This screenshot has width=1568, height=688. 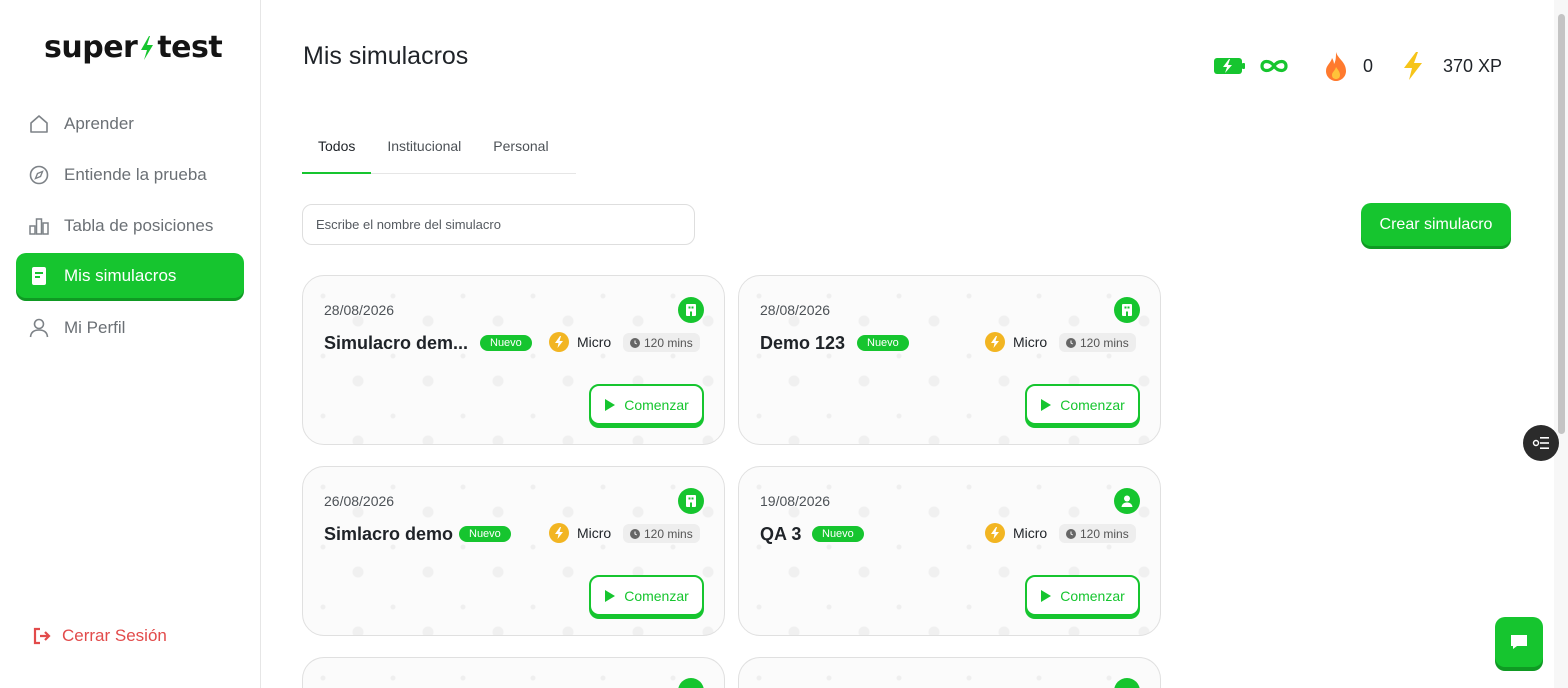 I want to click on chart-icon, so click(x=39, y=226).